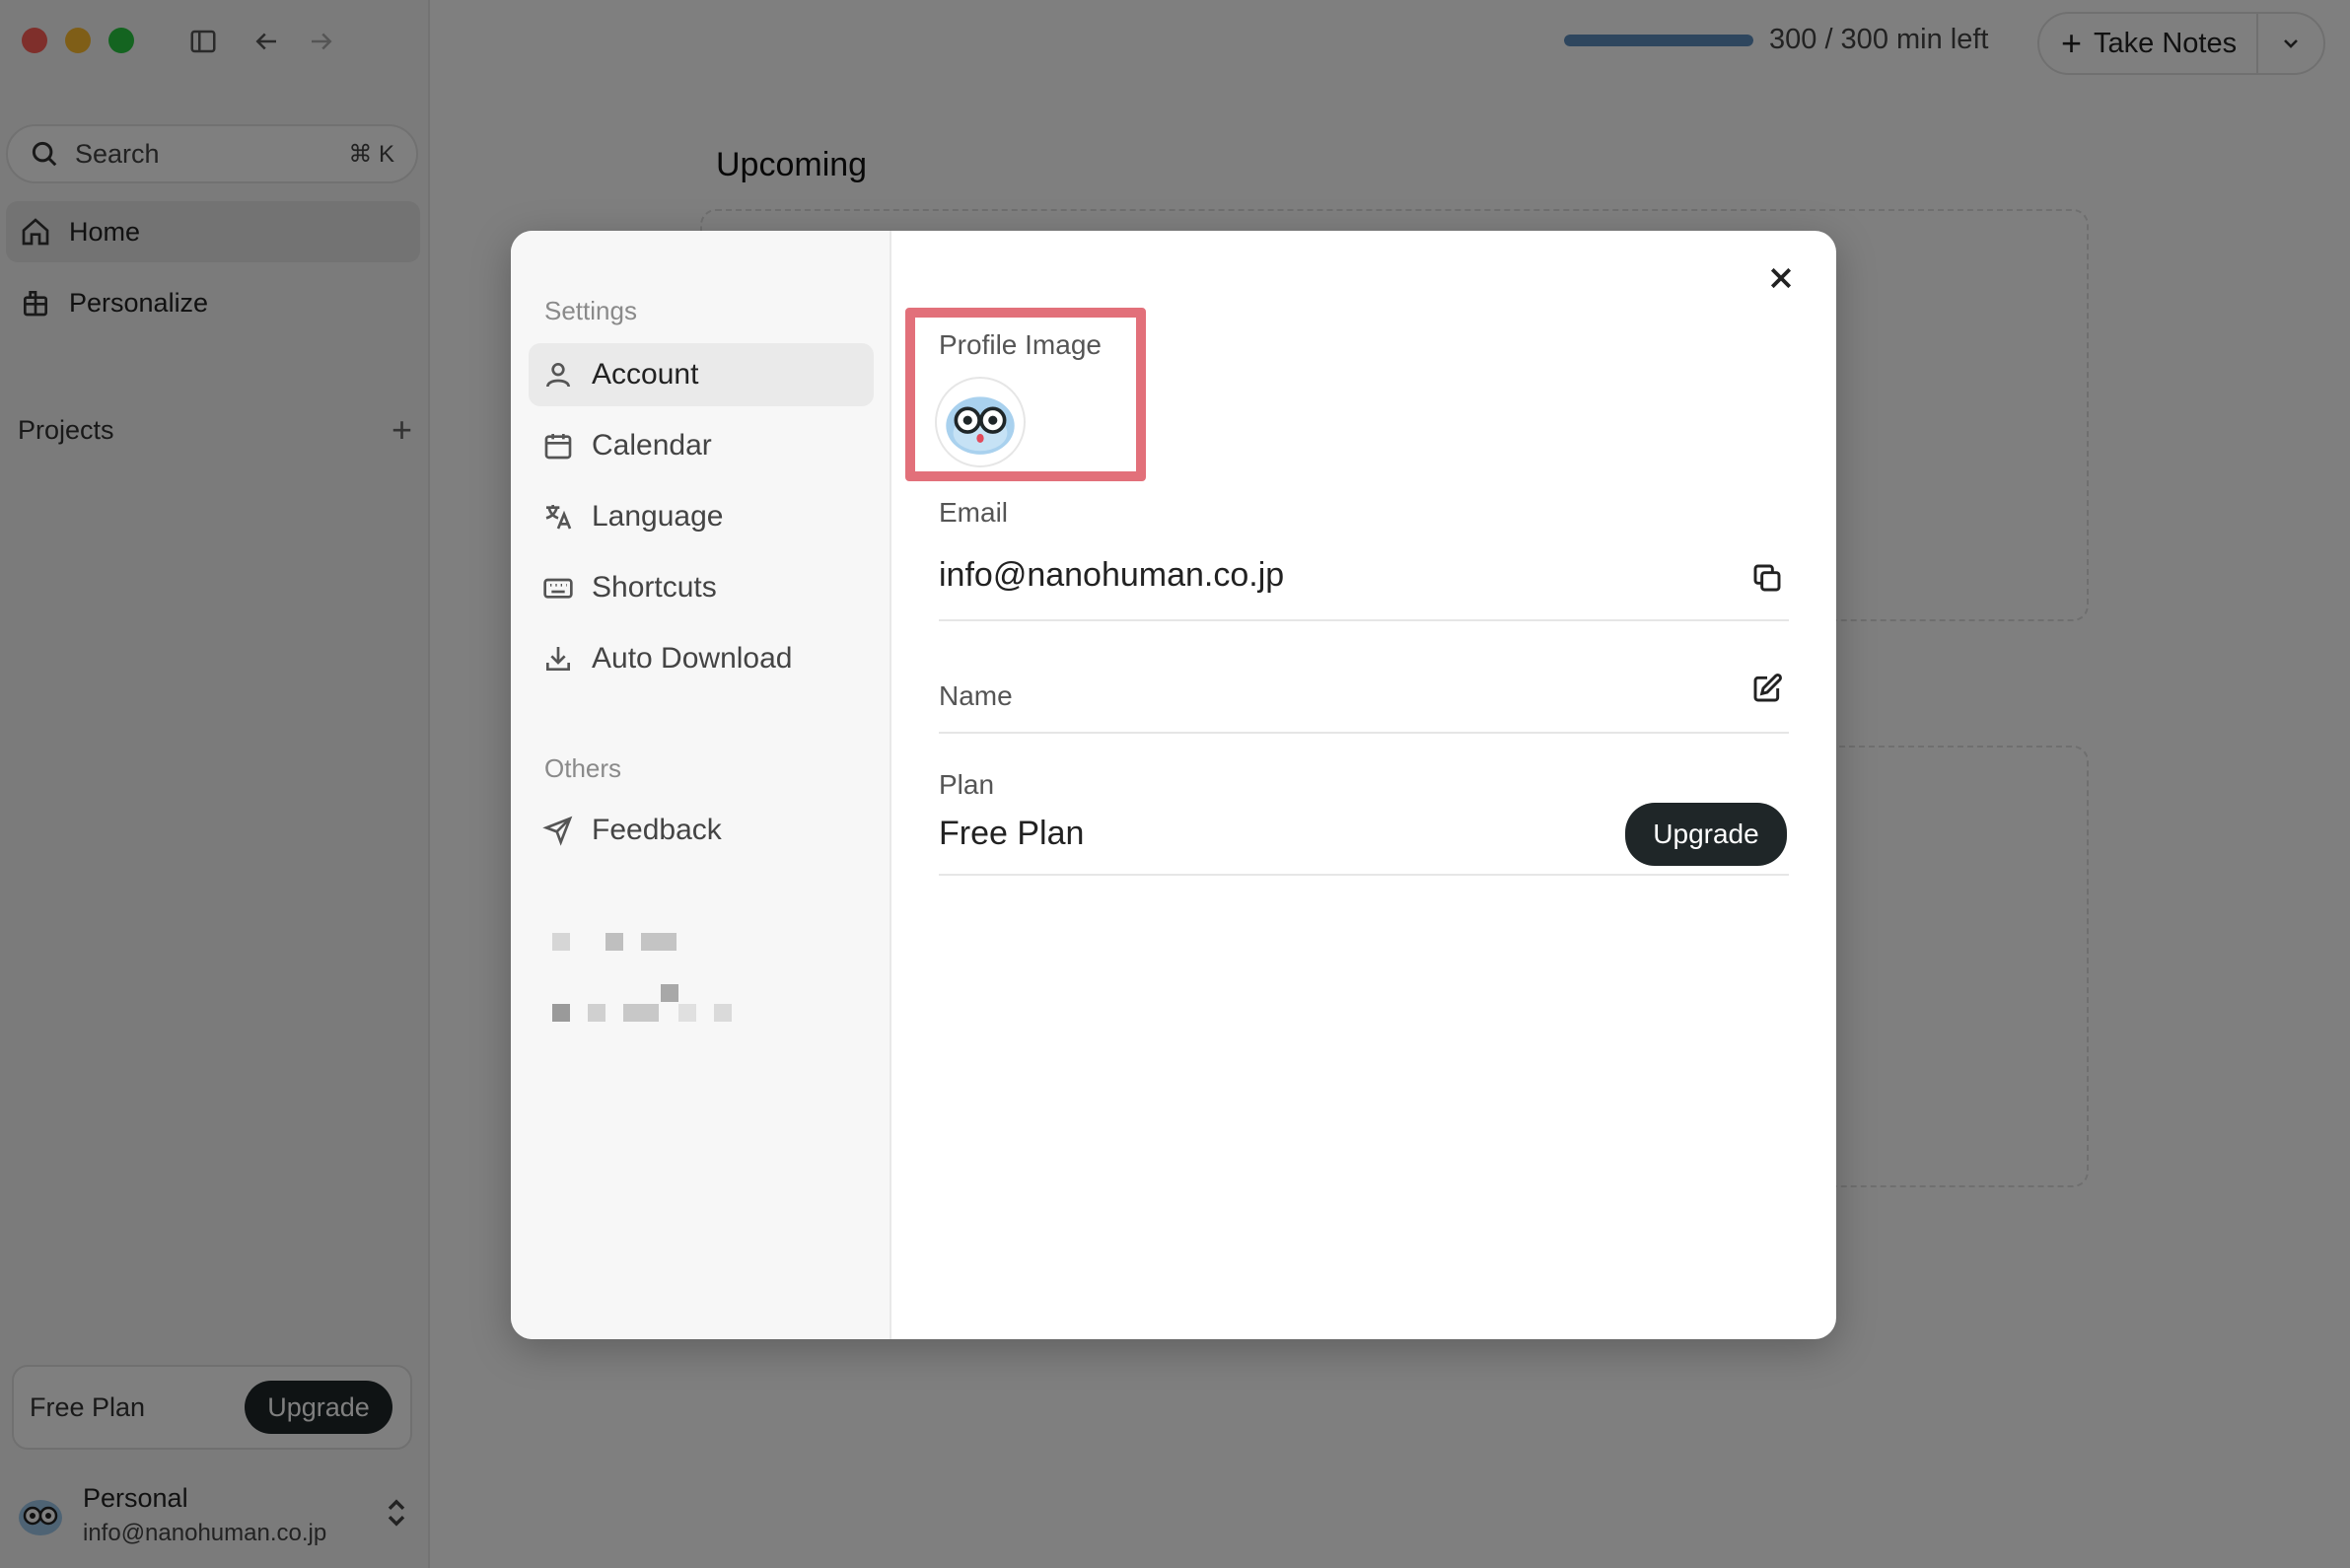 This screenshot has width=2350, height=1568. Describe the element at coordinates (1020, 344) in the screenshot. I see `profile-image-label: Profile Image` at that location.